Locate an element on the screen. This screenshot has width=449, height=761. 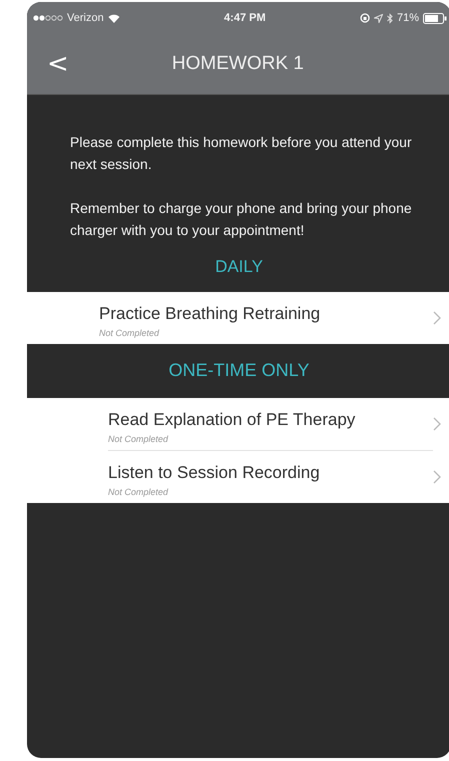
task-row: Practice Breathing Retraining Not Completed is located at coordinates (238, 318).